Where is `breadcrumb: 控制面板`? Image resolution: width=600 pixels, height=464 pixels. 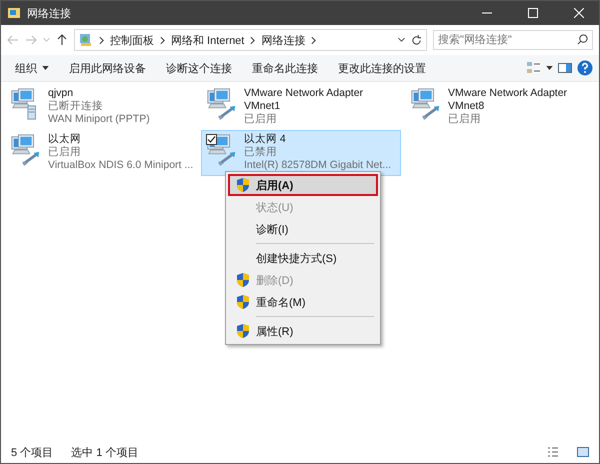
breadcrumb: 控制面板 is located at coordinates (132, 40).